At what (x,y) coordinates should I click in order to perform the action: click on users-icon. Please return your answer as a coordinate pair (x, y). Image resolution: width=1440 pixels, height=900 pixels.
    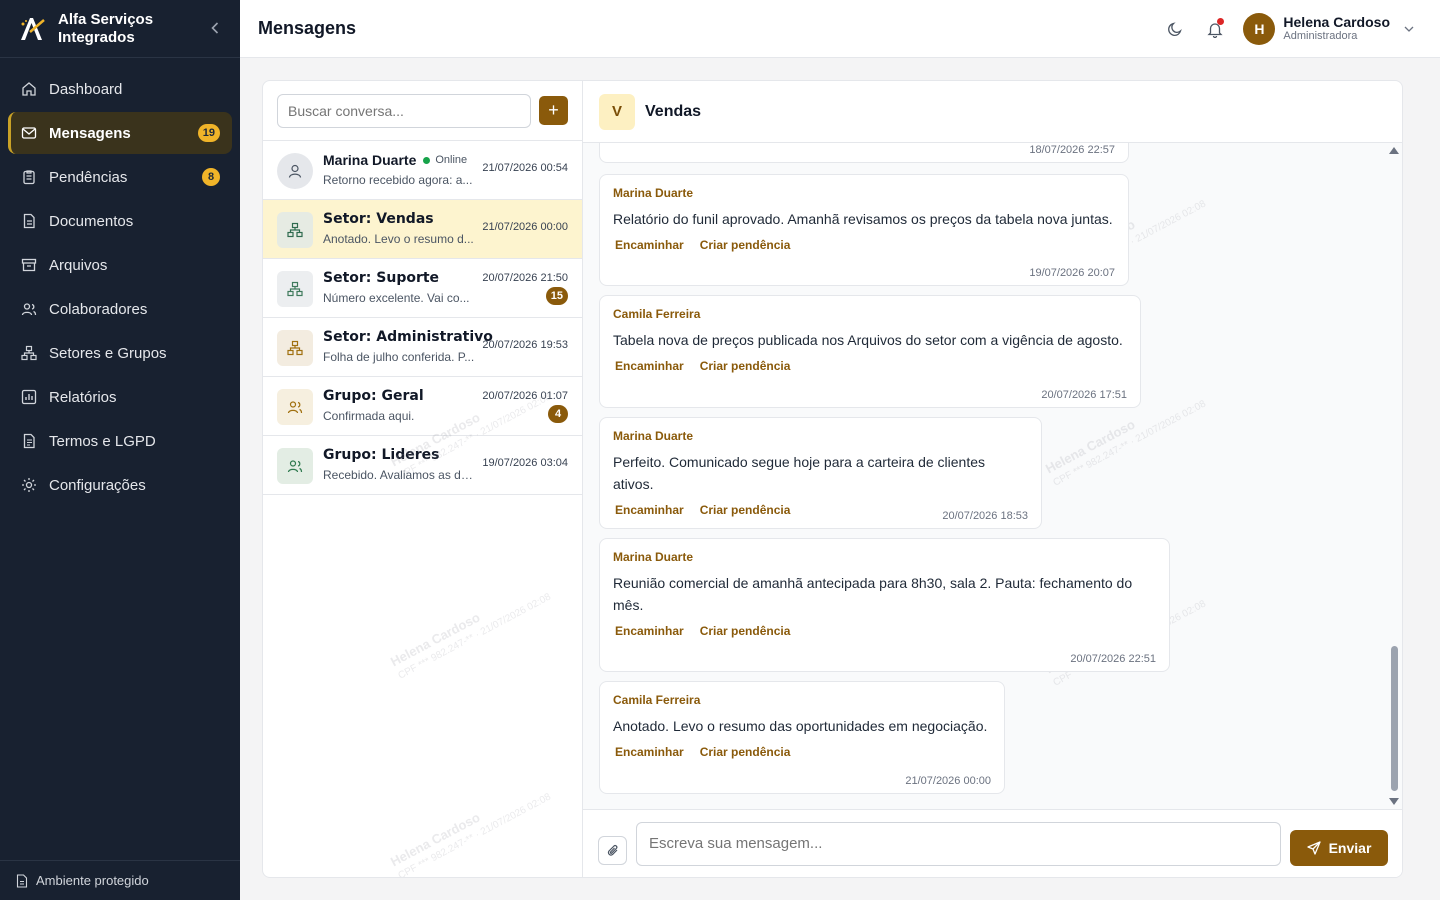
    Looking at the image, I should click on (295, 466).